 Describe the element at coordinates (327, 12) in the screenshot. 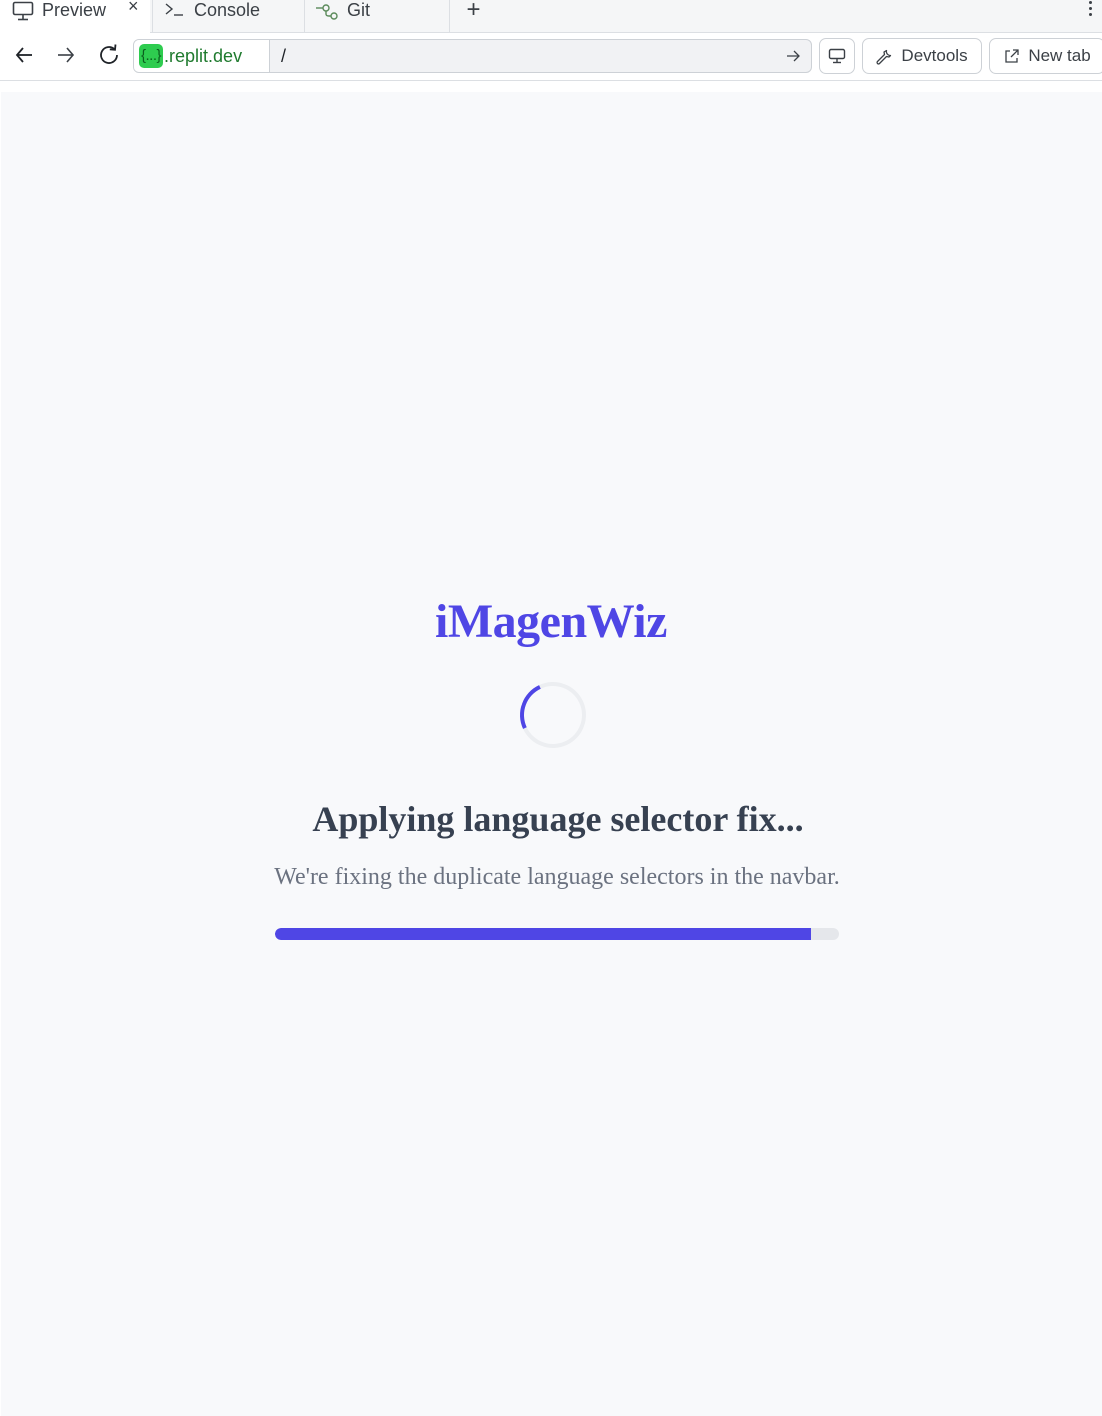

I see `git-branch-icon` at that location.